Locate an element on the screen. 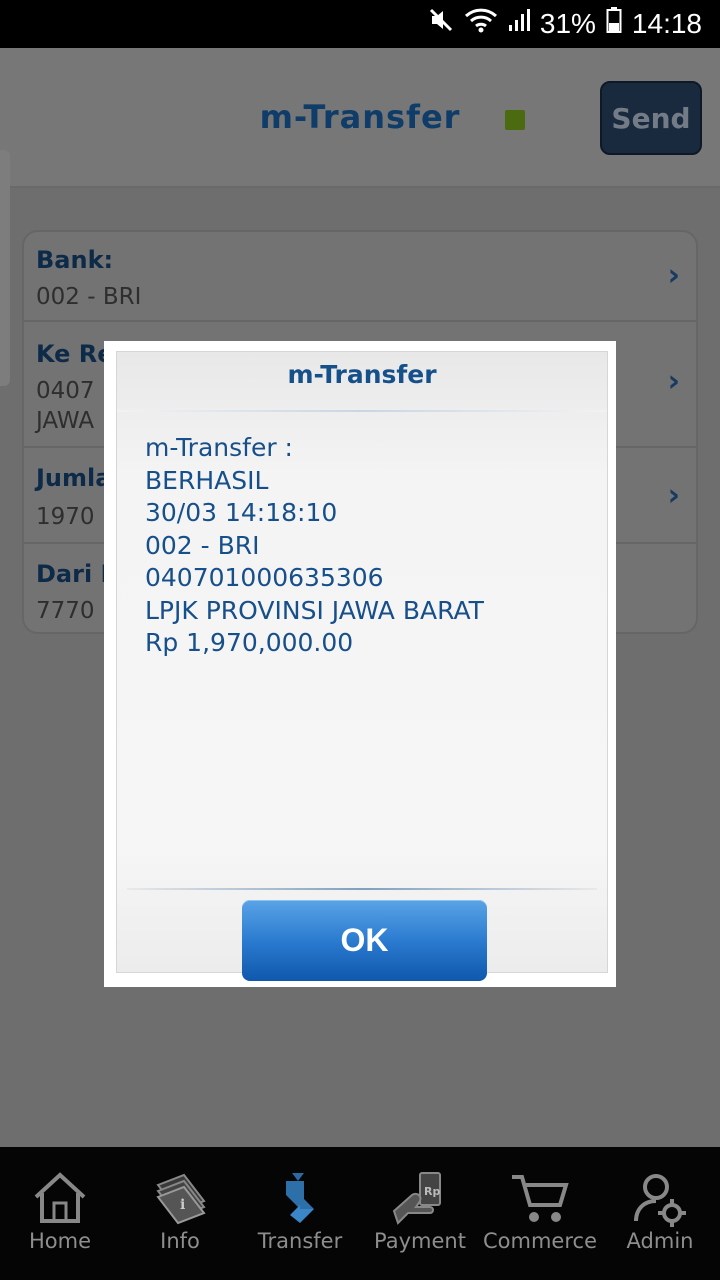 This screenshot has height=1280, width=720. message-line: 30/03 14:18:10 is located at coordinates (241, 512).